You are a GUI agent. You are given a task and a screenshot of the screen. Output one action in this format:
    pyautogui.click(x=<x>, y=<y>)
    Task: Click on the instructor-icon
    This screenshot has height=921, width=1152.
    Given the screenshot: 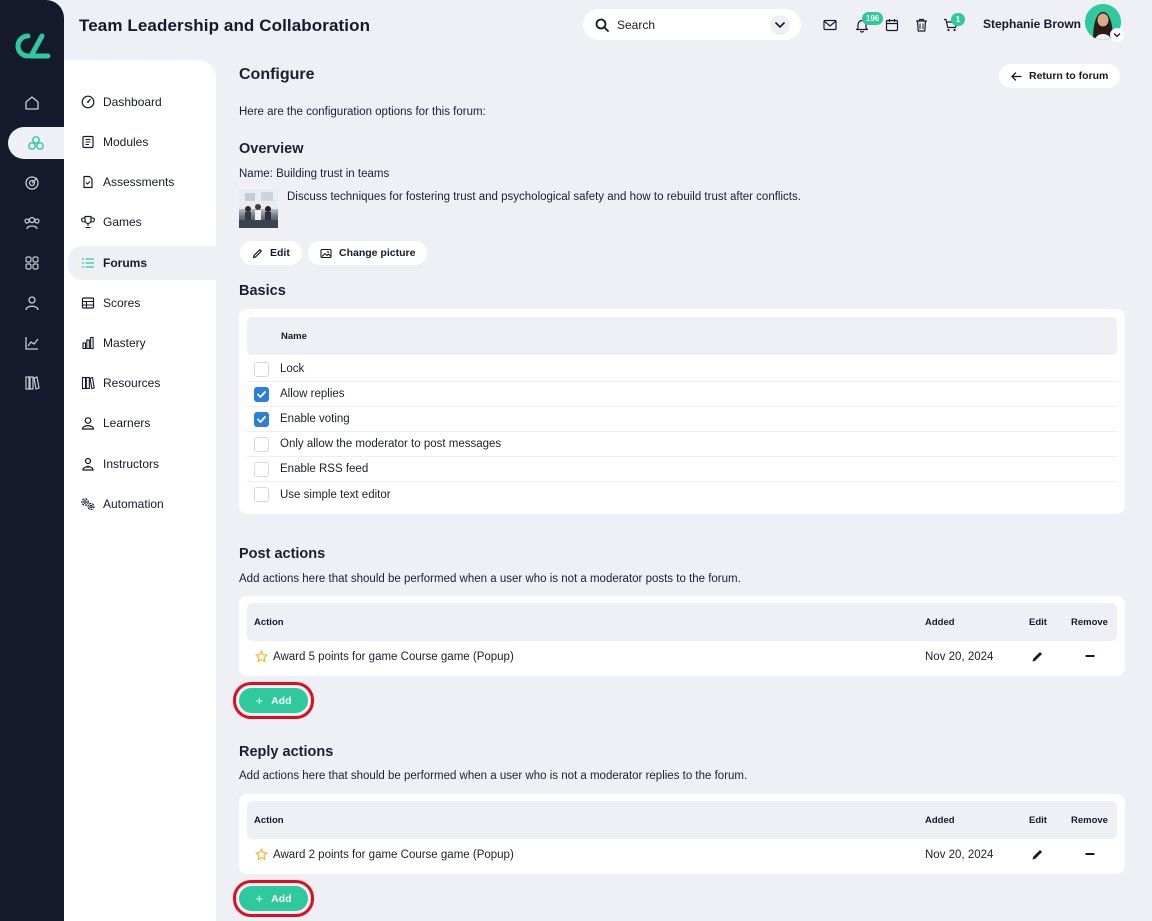 What is the action you would take?
    pyautogui.click(x=88, y=464)
    